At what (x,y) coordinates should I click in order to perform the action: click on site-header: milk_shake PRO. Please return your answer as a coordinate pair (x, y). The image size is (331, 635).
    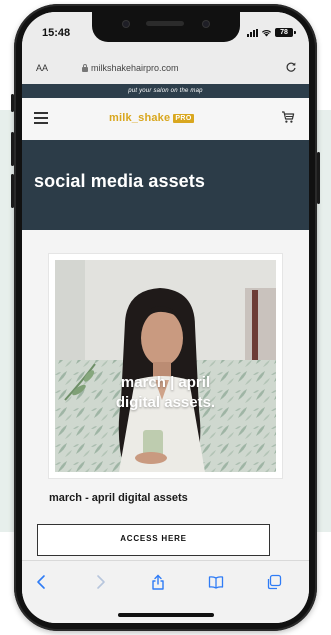
    Looking at the image, I should click on (165, 119).